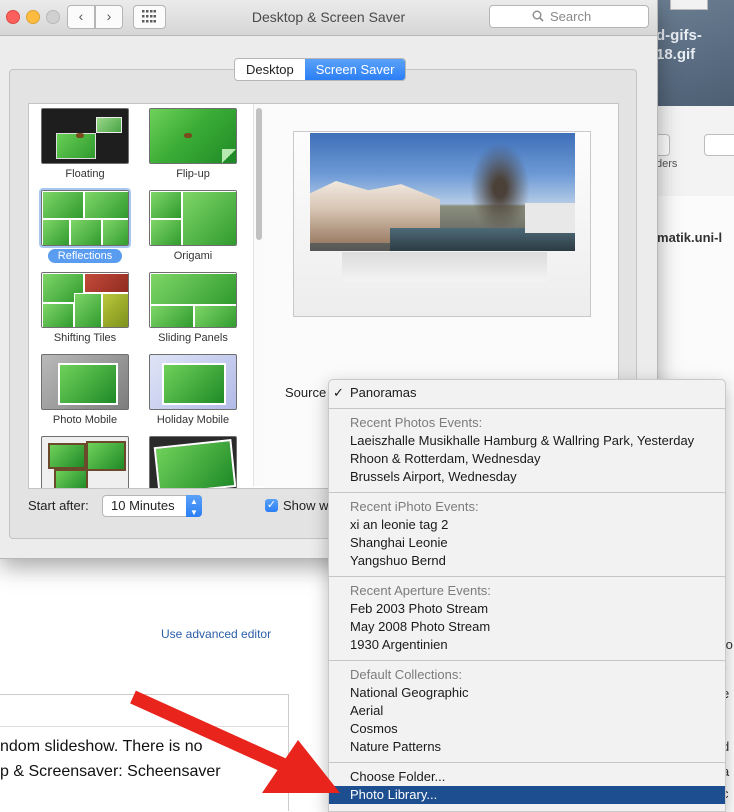 The image size is (734, 812). Describe the element at coordinates (271, 505) in the screenshot. I see `show-with-clock-checkbox: ✓` at that location.